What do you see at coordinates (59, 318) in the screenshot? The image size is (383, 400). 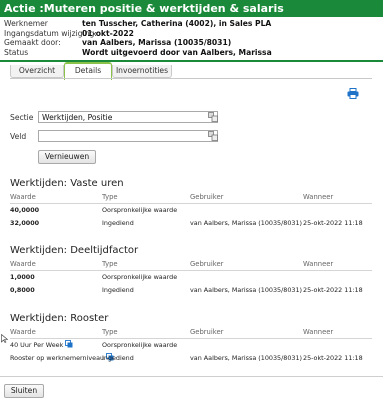 I see `section-title: Werktijden: Rooster` at bounding box center [59, 318].